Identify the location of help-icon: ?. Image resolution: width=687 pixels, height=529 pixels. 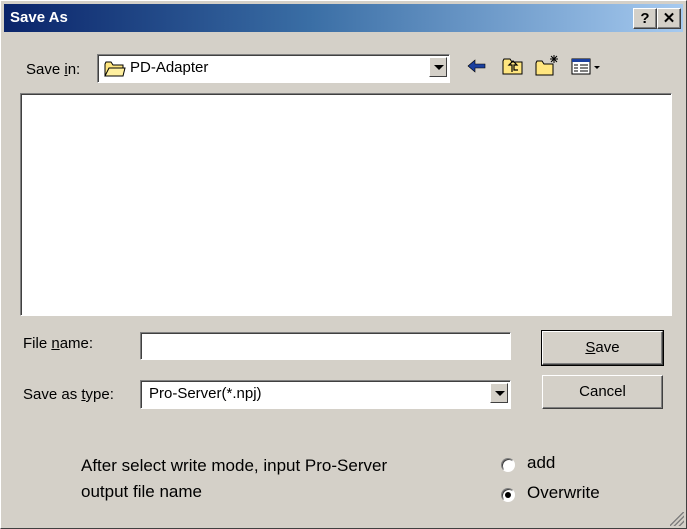
(645, 18).